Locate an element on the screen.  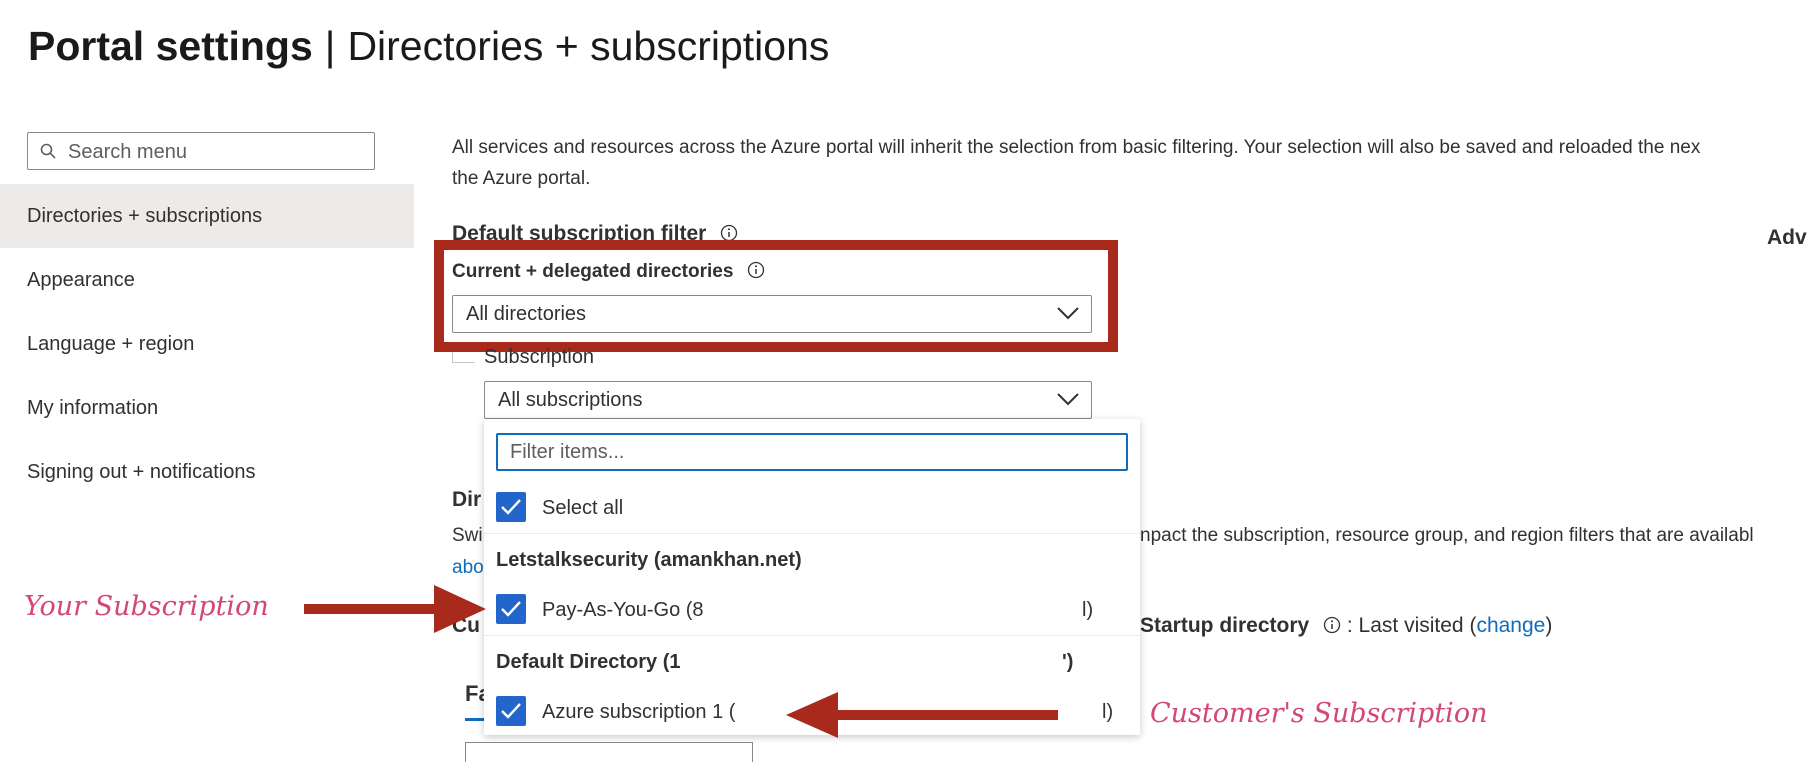
intro-text-line2: the Azure portal. is located at coordinates (521, 178).